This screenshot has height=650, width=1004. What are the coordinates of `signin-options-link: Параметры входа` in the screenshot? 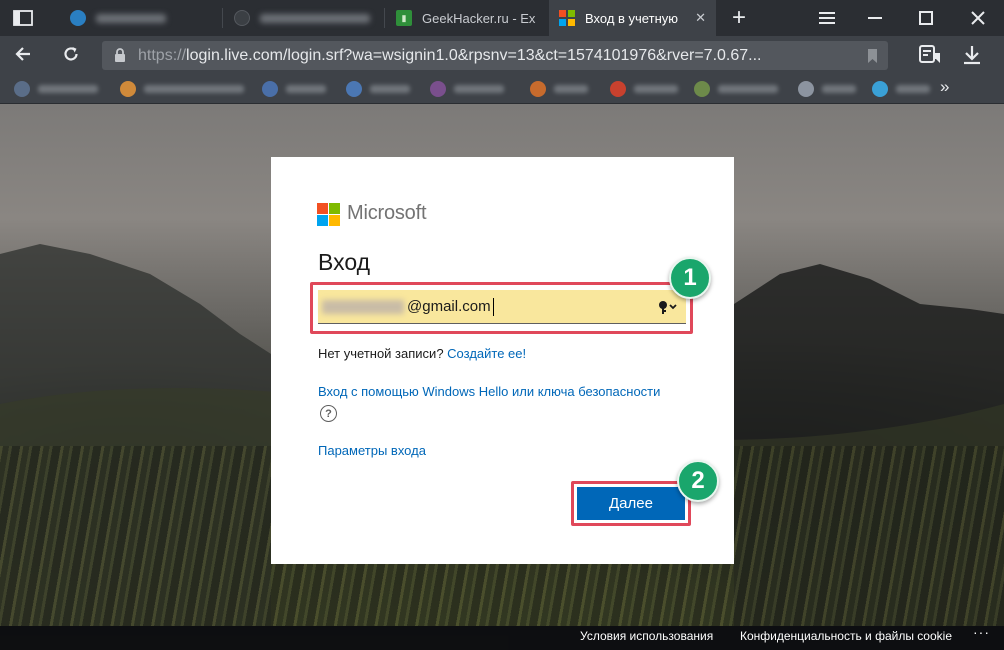 It's located at (372, 450).